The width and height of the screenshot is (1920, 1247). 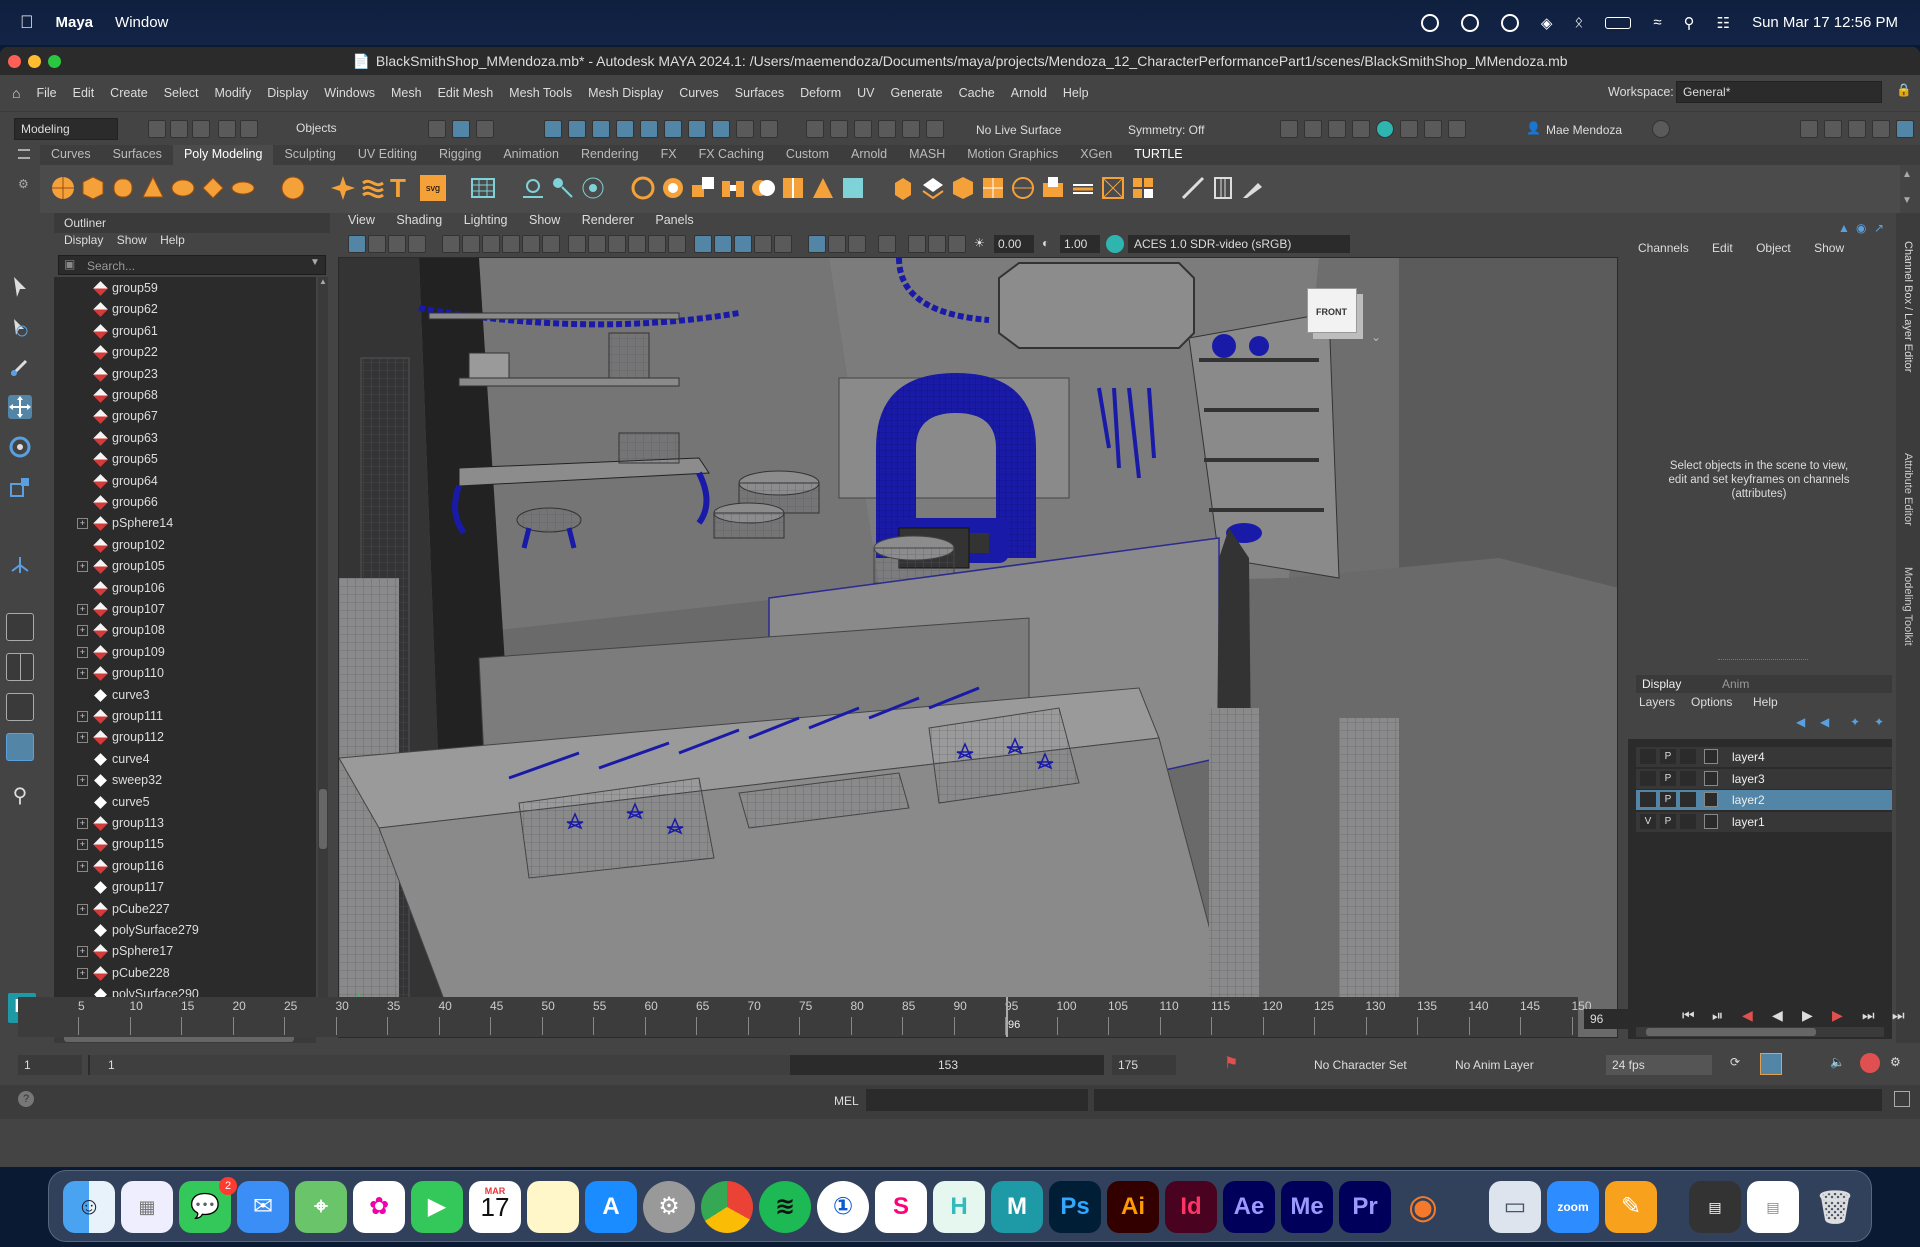 What do you see at coordinates (20, 407) in the screenshot?
I see `move-tool-icon` at bounding box center [20, 407].